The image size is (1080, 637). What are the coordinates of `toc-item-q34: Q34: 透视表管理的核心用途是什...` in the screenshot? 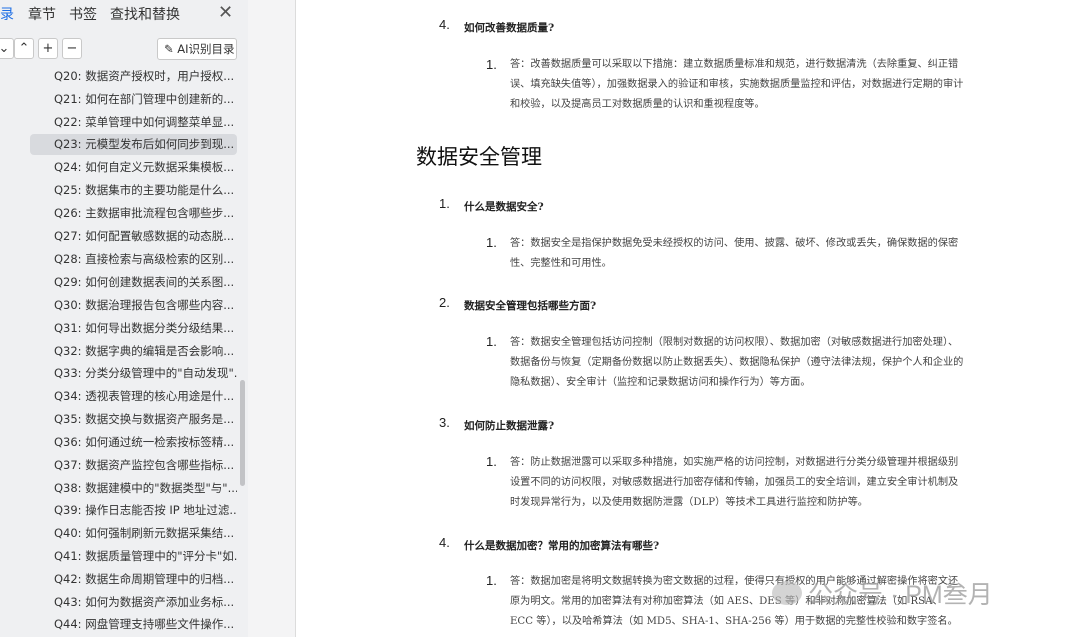 It's located at (133, 396).